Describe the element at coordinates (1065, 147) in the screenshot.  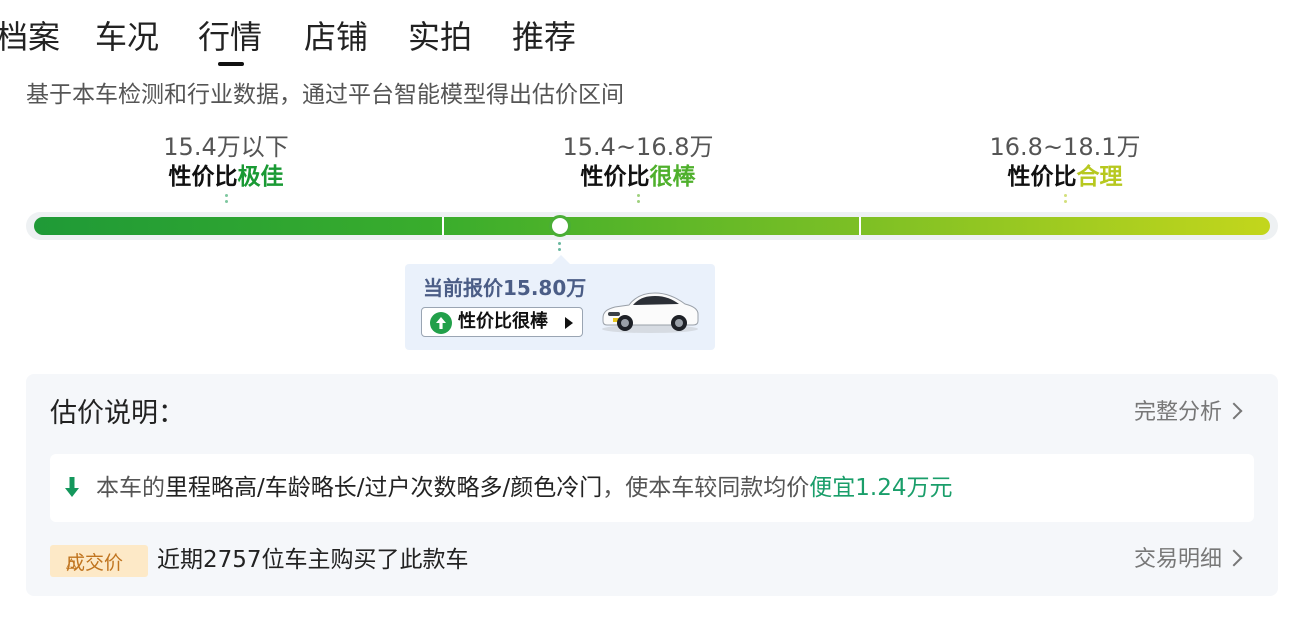
I see `range-price: 16.8~18.1万` at that location.